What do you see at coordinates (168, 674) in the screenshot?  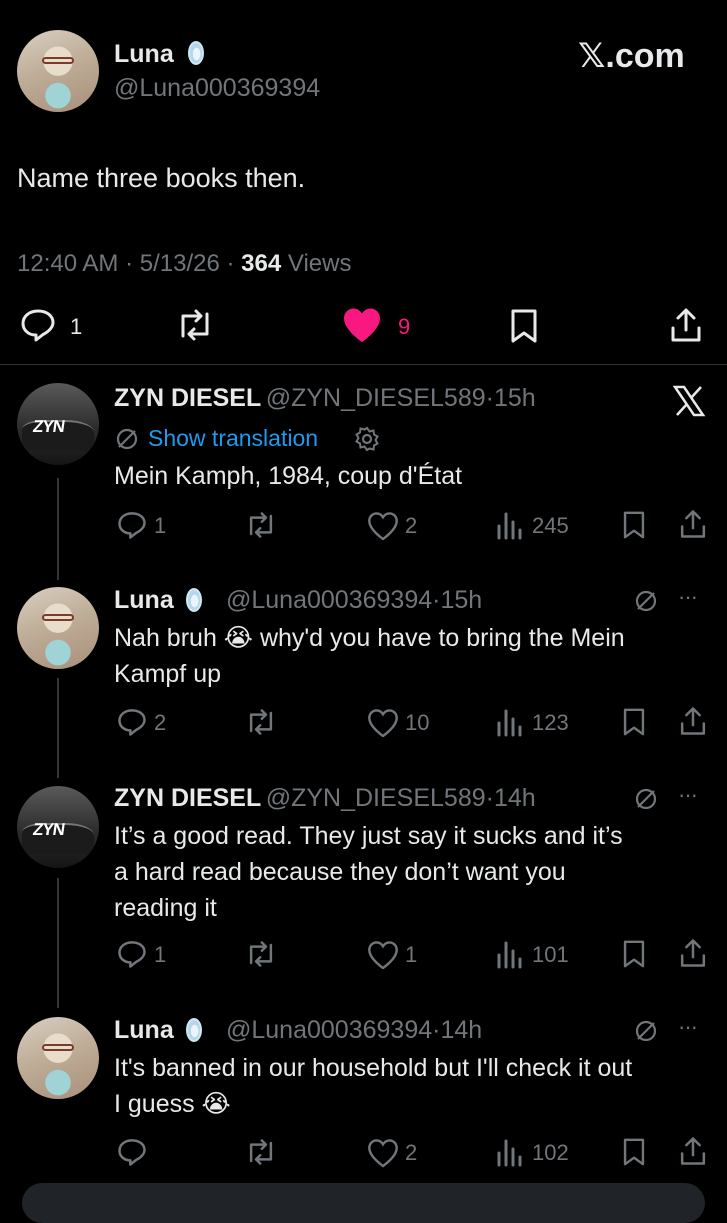 I see `reply-text-line: Kampf up` at bounding box center [168, 674].